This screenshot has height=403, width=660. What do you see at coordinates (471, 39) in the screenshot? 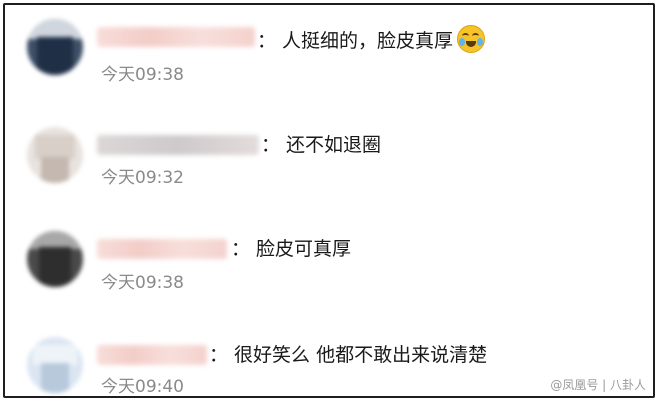
I see `laughing-crying-emoji-icon` at bounding box center [471, 39].